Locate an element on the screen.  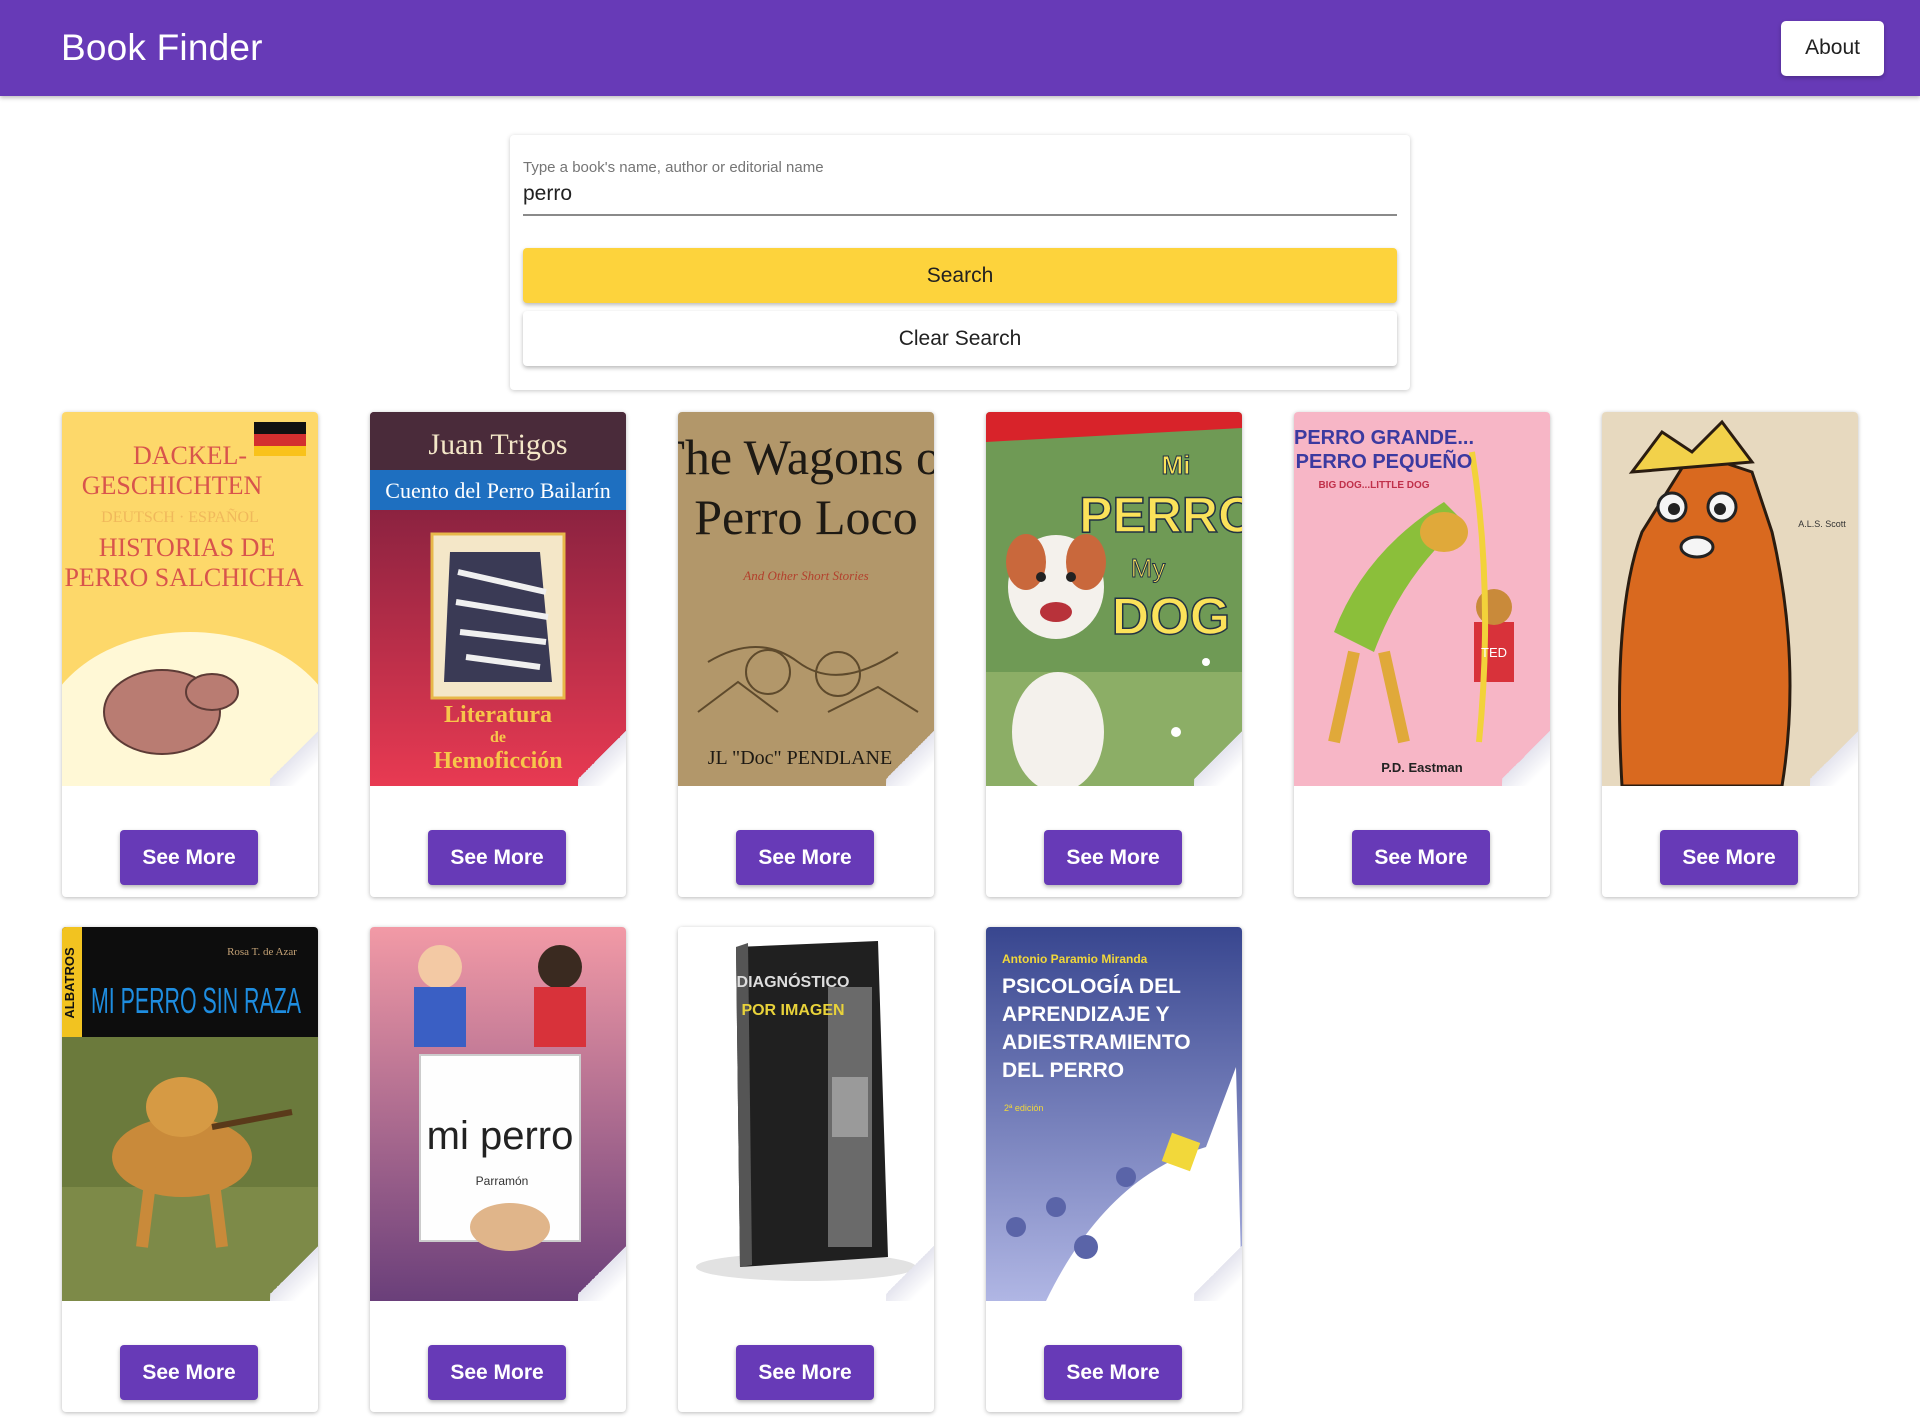
book-card: mi perro Parramón See More is located at coordinates (498, 1169).